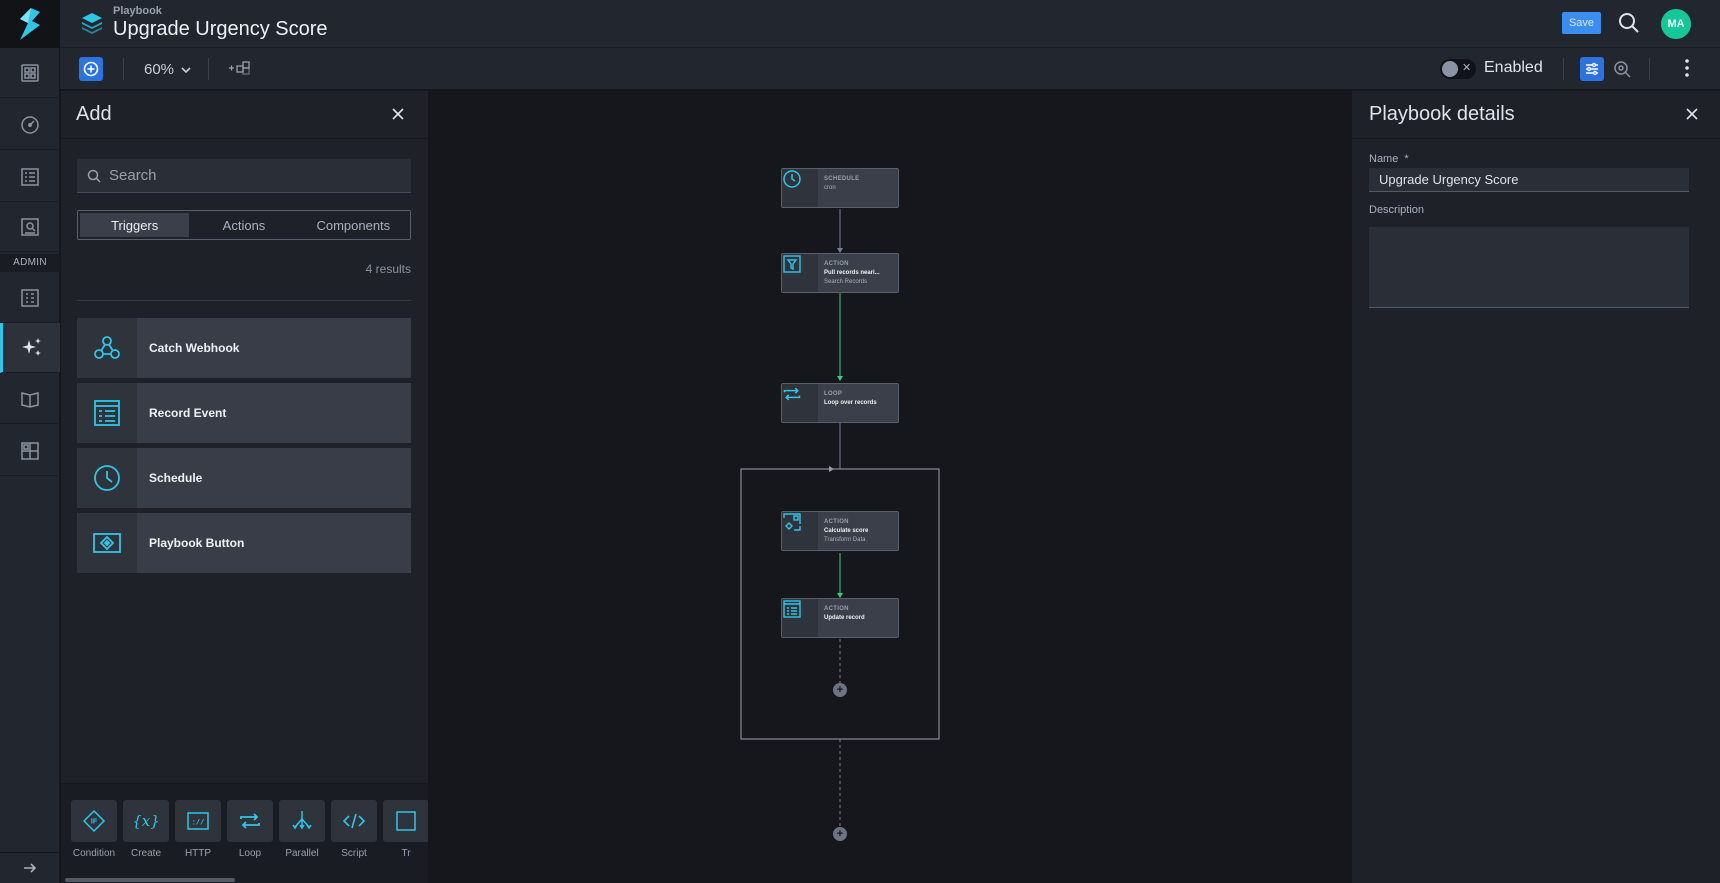 The width and height of the screenshot is (1720, 883). I want to click on name-label-text: Name, so click(1384, 159).